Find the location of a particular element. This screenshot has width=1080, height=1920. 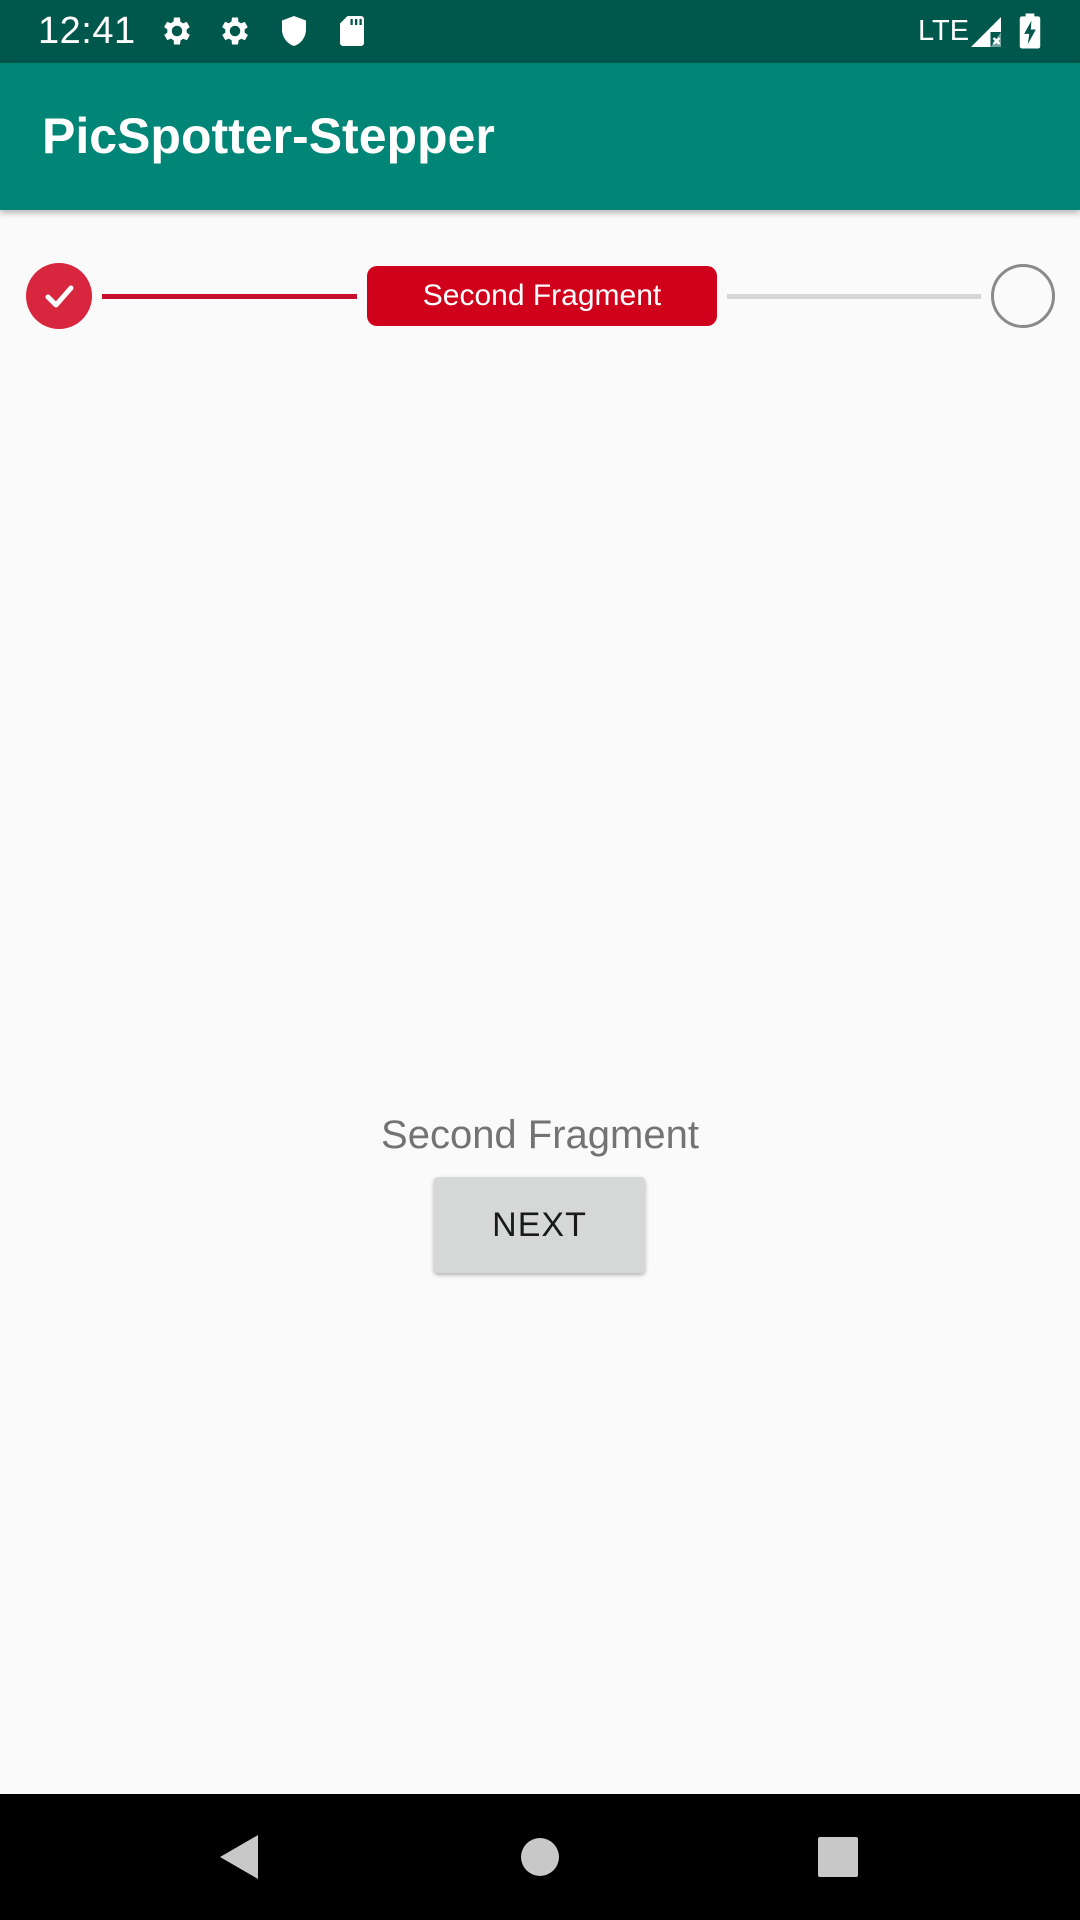

check-icon is located at coordinates (59, 296).